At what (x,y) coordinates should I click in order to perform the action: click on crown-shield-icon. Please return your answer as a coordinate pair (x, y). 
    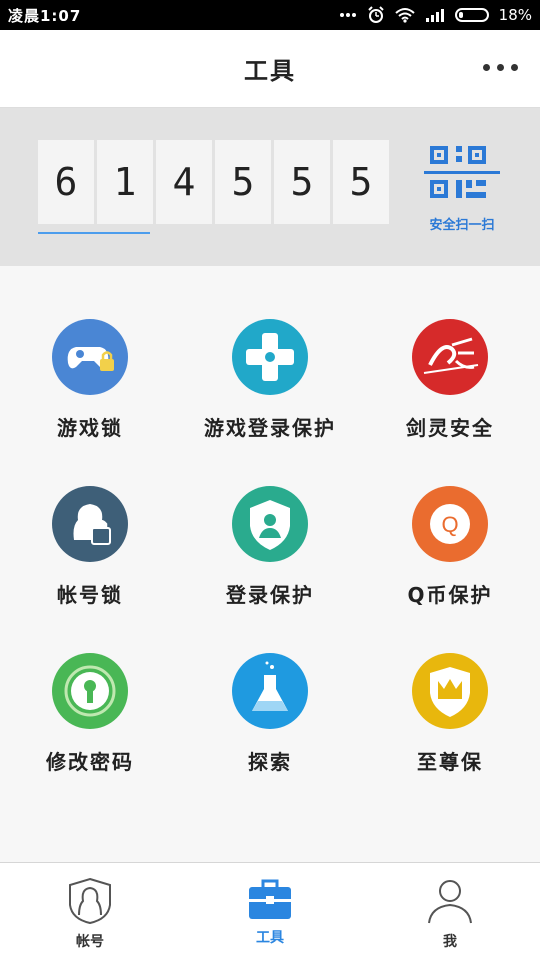
    Looking at the image, I should click on (450, 691).